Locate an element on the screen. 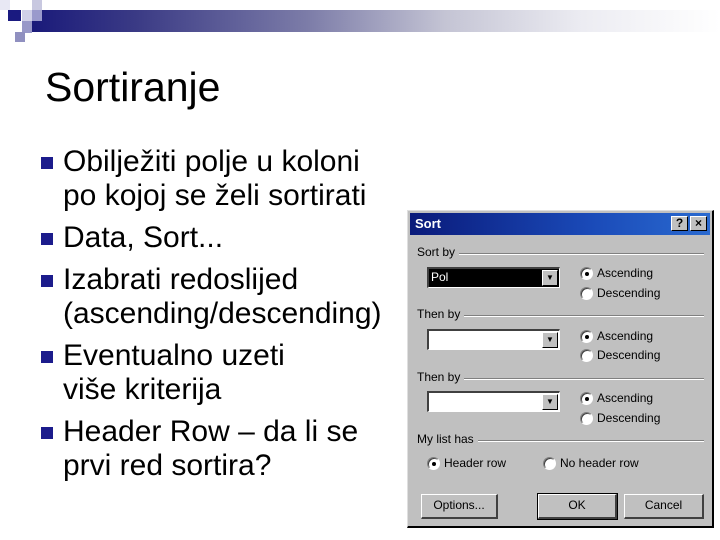  then-by-1-descending-radio: Descending is located at coordinates (620, 355).